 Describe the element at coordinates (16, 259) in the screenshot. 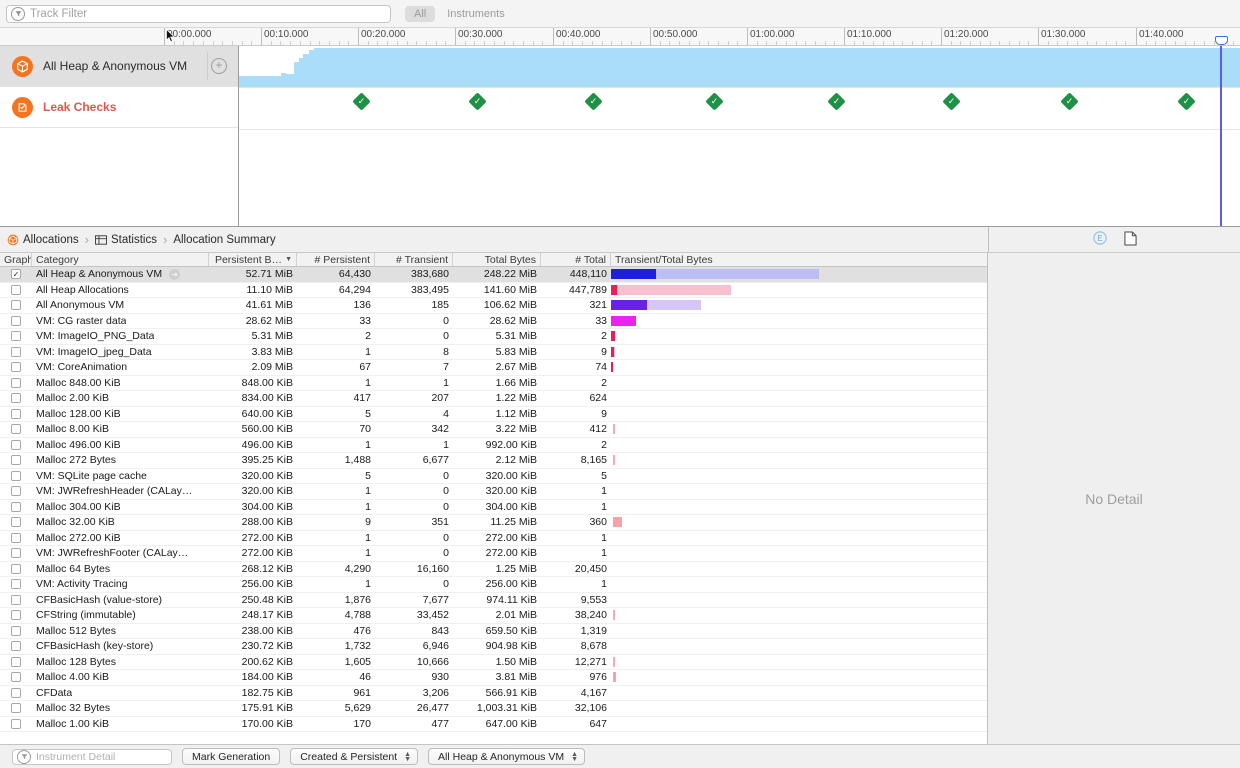

I see `column-header-graph: Graph` at that location.